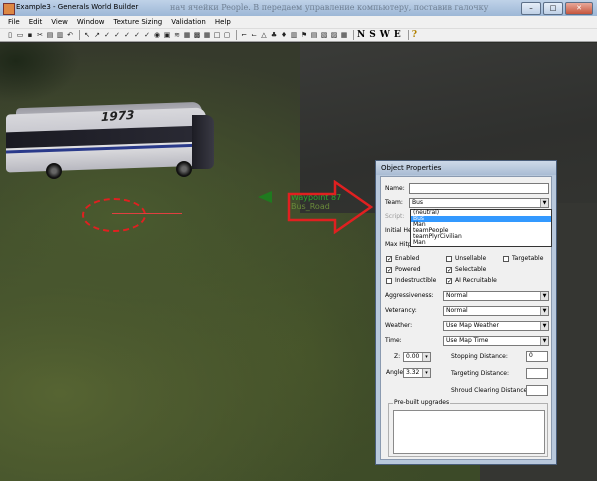  I want to click on ramp-icon: △, so click(264, 35).